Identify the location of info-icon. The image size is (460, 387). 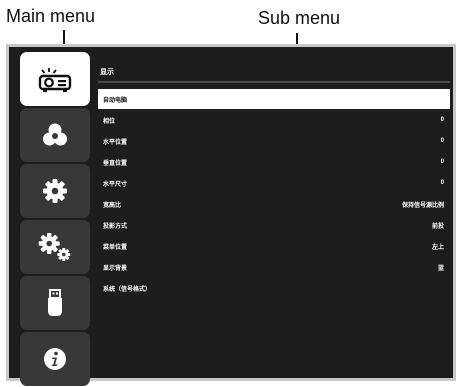
(55, 359).